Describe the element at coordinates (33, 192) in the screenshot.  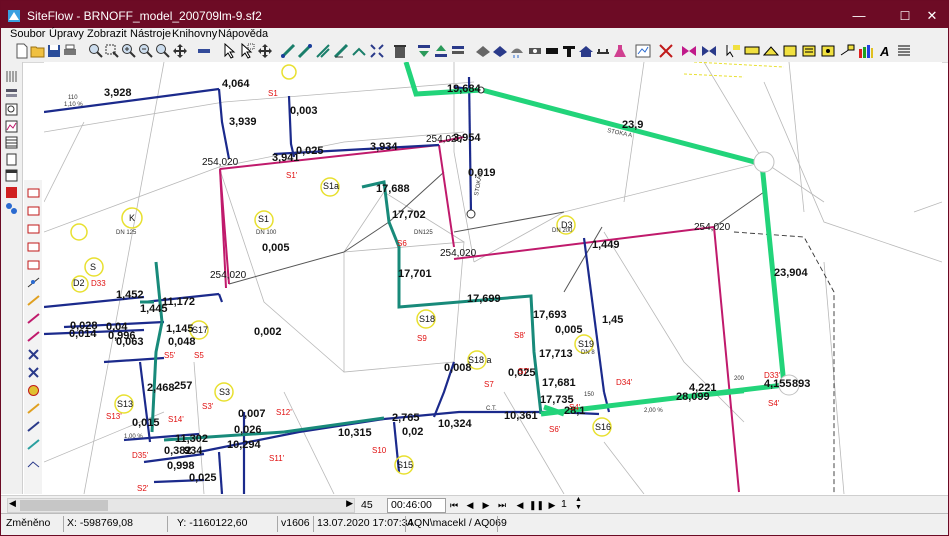
I see `object-tool-1-icon` at that location.